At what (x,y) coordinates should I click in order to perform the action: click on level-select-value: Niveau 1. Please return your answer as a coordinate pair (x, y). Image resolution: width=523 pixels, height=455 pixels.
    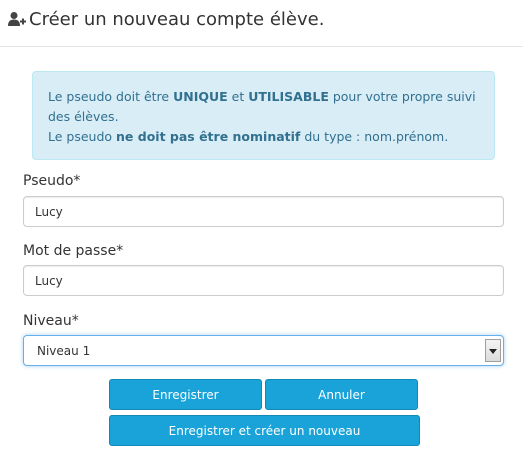
    Looking at the image, I should click on (64, 351).